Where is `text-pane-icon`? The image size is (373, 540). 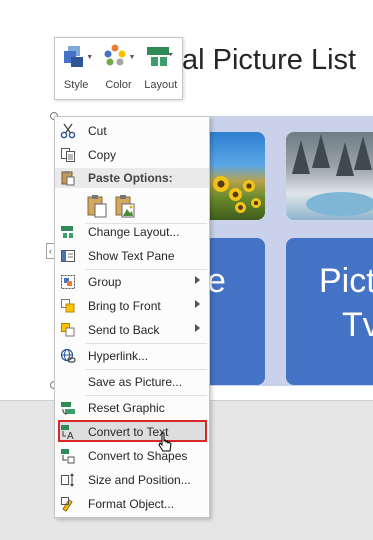 text-pane-icon is located at coordinates (68, 256).